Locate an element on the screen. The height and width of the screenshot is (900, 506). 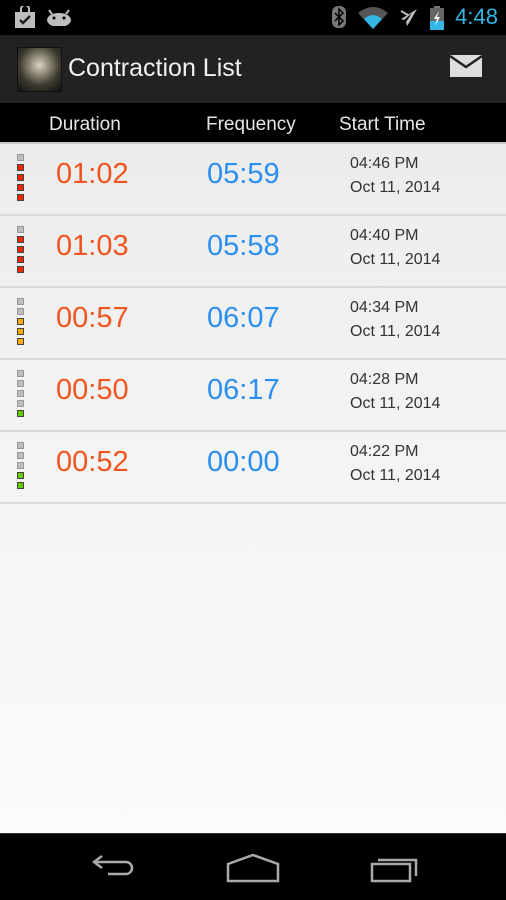
duration-value: 01:03 is located at coordinates (92, 246).